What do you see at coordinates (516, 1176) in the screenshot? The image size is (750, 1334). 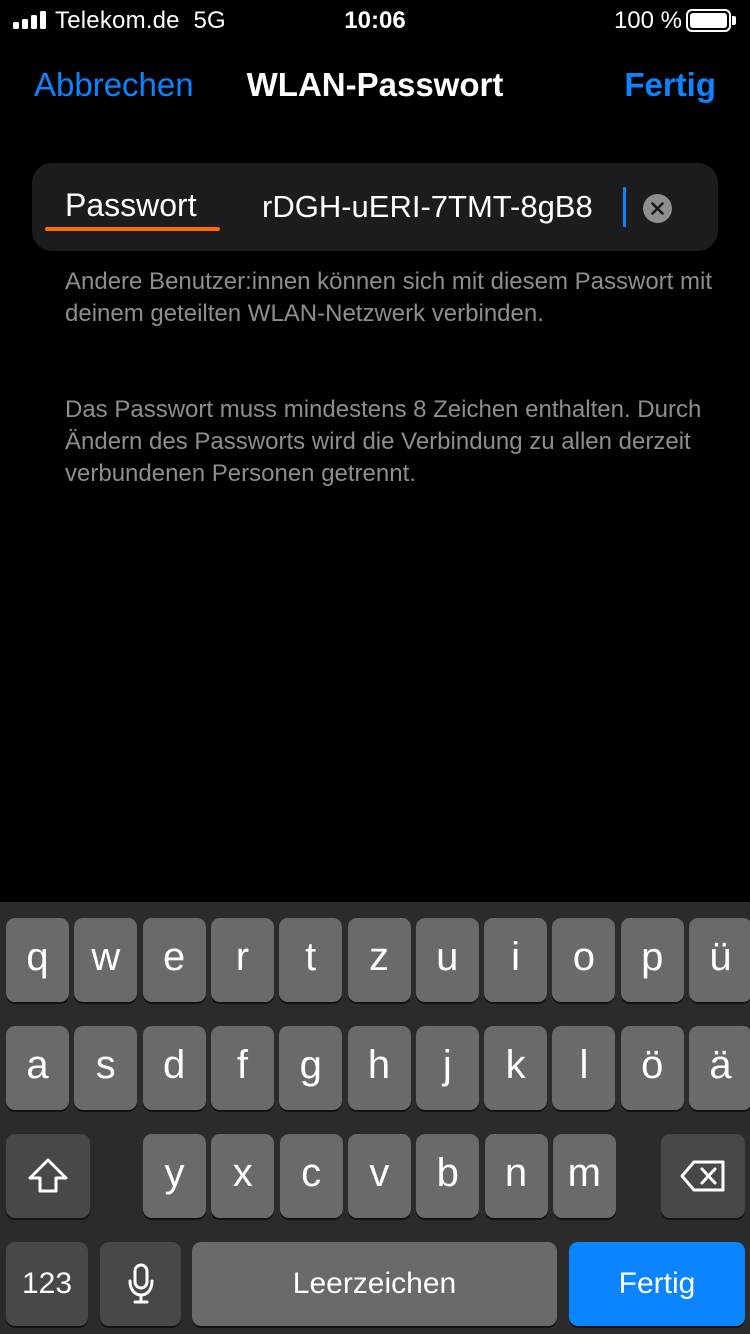 I see `key-n: n` at bounding box center [516, 1176].